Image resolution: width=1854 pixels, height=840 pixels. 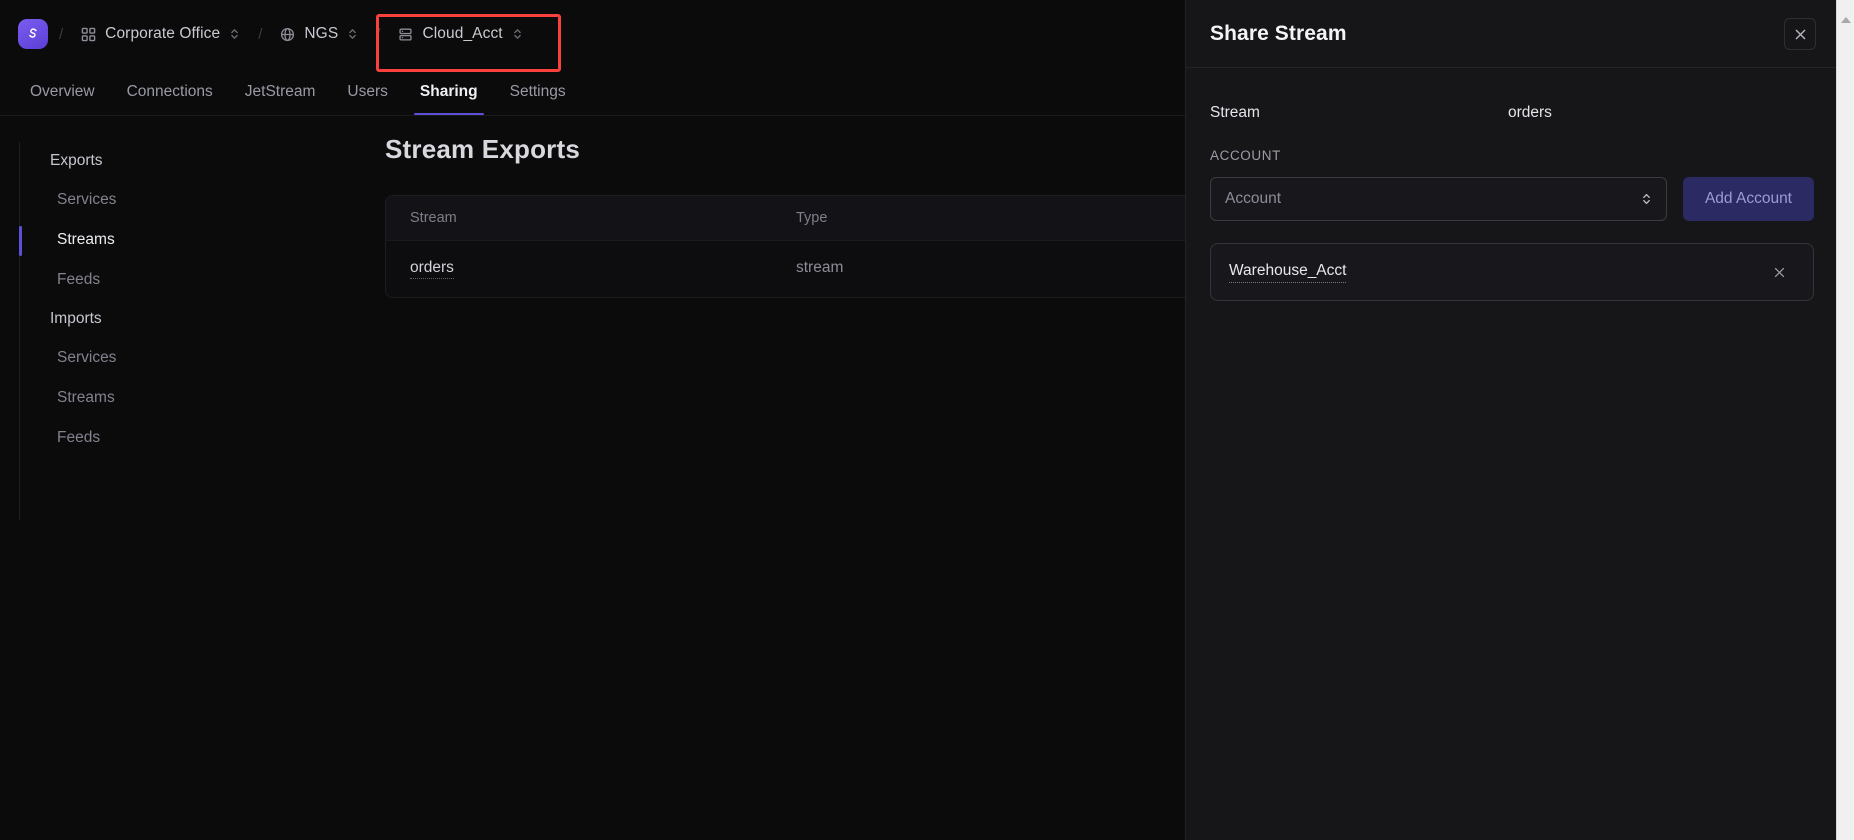 I want to click on breadcrumb-item-corporate-office: Corporate Office, so click(x=160, y=34).